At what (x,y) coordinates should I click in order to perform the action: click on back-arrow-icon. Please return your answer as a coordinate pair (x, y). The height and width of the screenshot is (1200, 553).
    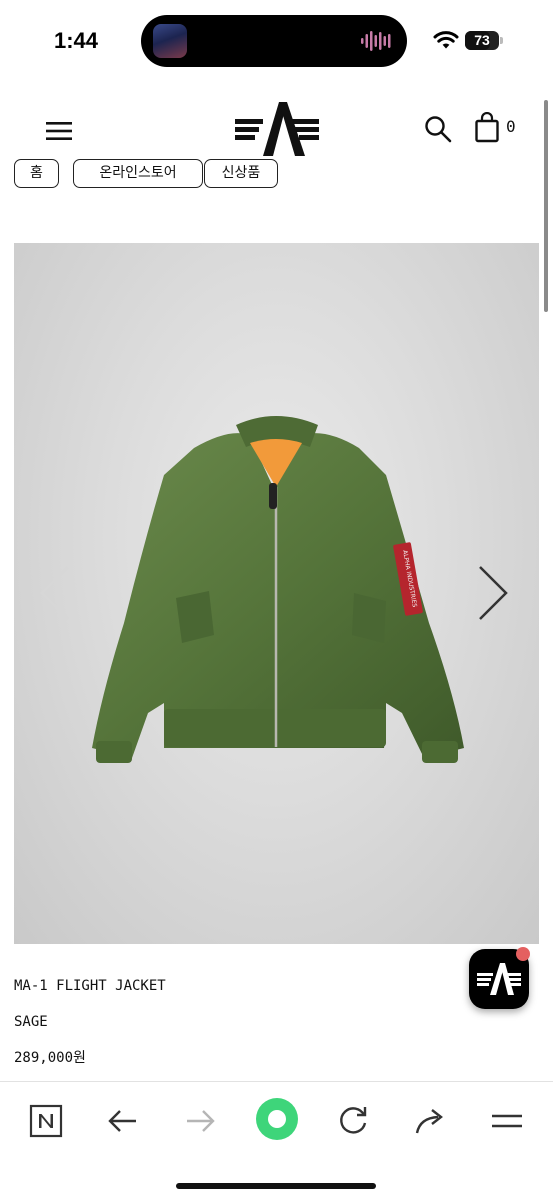
    Looking at the image, I should click on (123, 1121).